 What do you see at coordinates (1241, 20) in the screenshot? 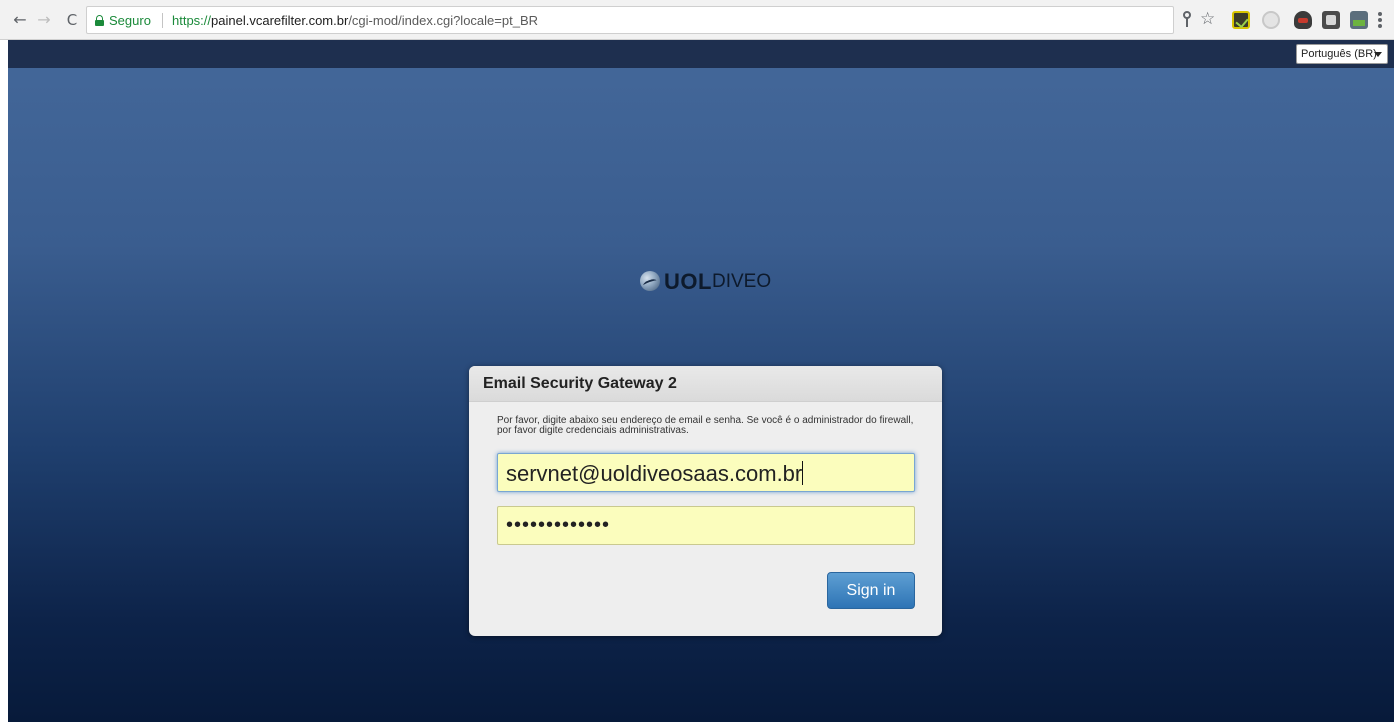
I see `extension-check-icon` at bounding box center [1241, 20].